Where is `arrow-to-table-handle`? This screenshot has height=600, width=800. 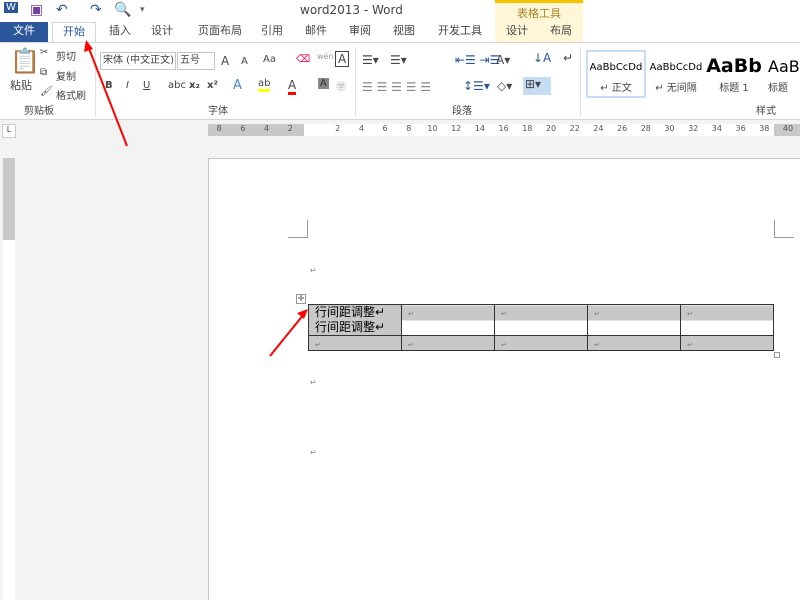
arrow-to-table-handle is located at coordinates (287, 335).